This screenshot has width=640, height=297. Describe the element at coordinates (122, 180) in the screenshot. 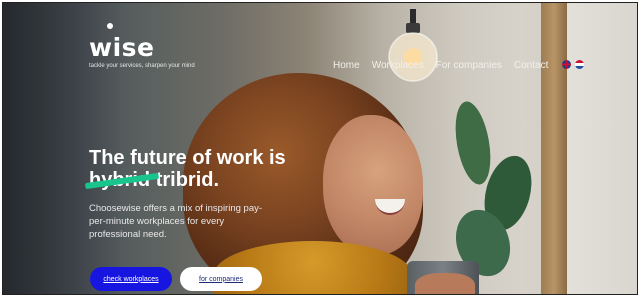

I see `struck-word: hybrid` at that location.